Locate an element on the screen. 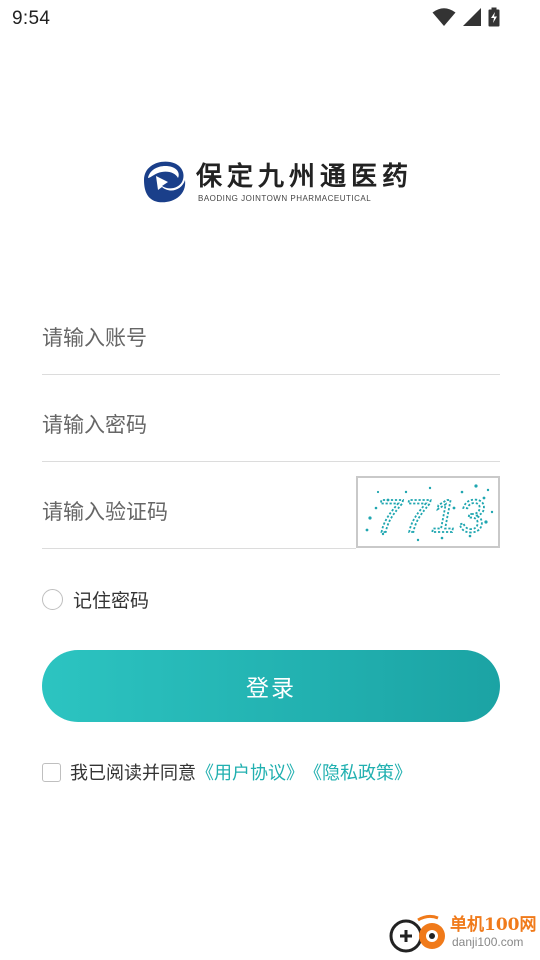 The width and height of the screenshot is (540, 960). watermark-name: 单机100网 is located at coordinates (493, 925).